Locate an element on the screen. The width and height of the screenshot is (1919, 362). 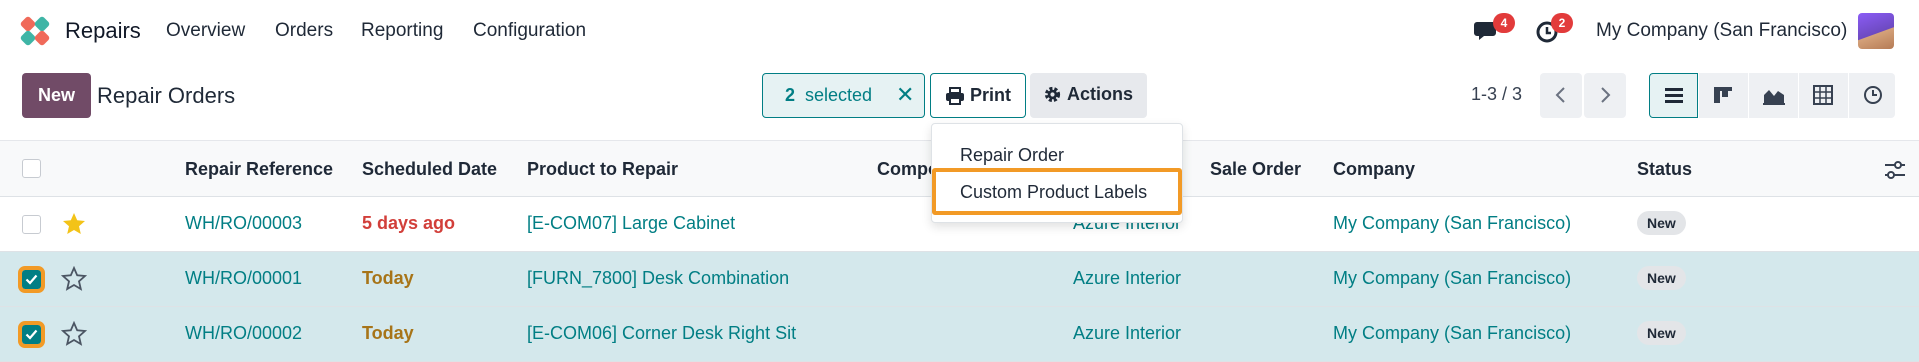
page-title: Repair Orders is located at coordinates (166, 95).